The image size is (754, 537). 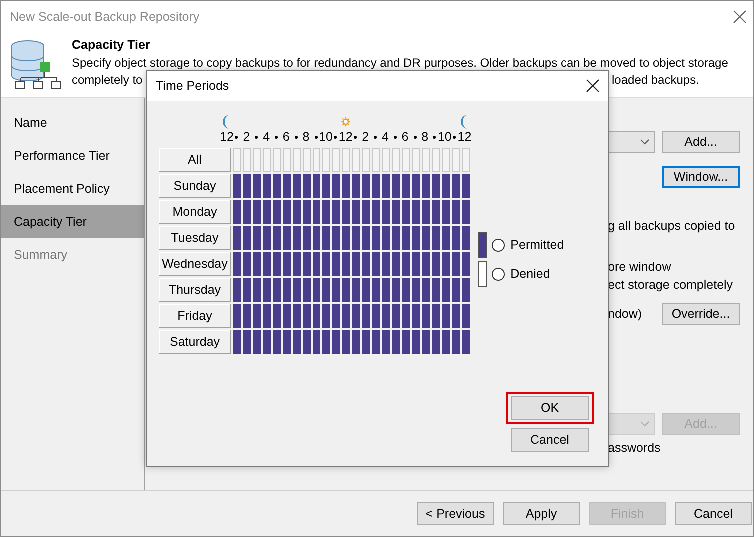 I want to click on sidebar-item: Name, so click(x=72, y=122).